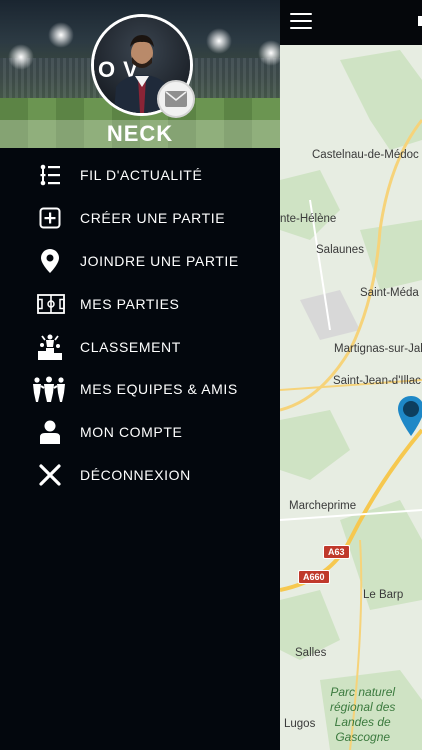 This screenshot has height=750, width=422. What do you see at coordinates (323, 506) in the screenshot?
I see `map-label-marcheprime: Marcheprime` at bounding box center [323, 506].